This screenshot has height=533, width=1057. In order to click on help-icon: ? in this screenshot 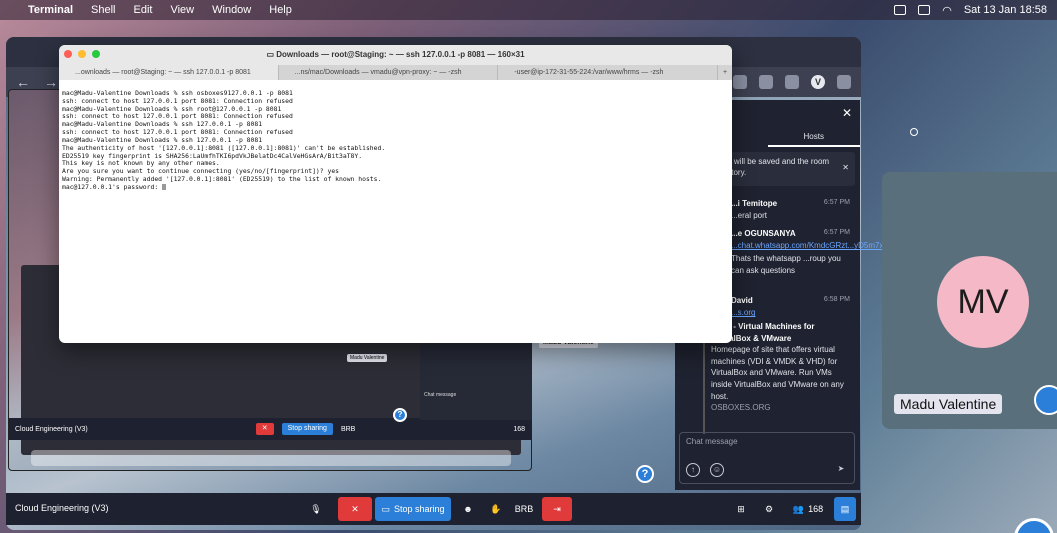, I will do `click(645, 474)`.